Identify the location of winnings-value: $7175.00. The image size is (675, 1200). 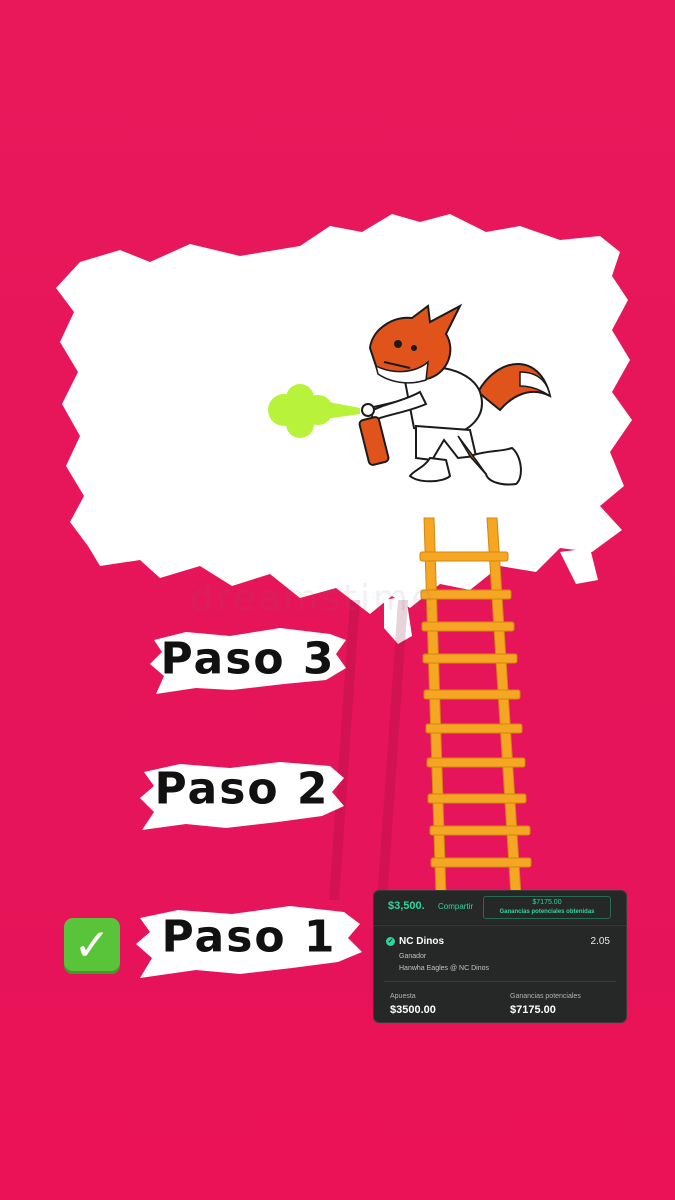
(547, 902).